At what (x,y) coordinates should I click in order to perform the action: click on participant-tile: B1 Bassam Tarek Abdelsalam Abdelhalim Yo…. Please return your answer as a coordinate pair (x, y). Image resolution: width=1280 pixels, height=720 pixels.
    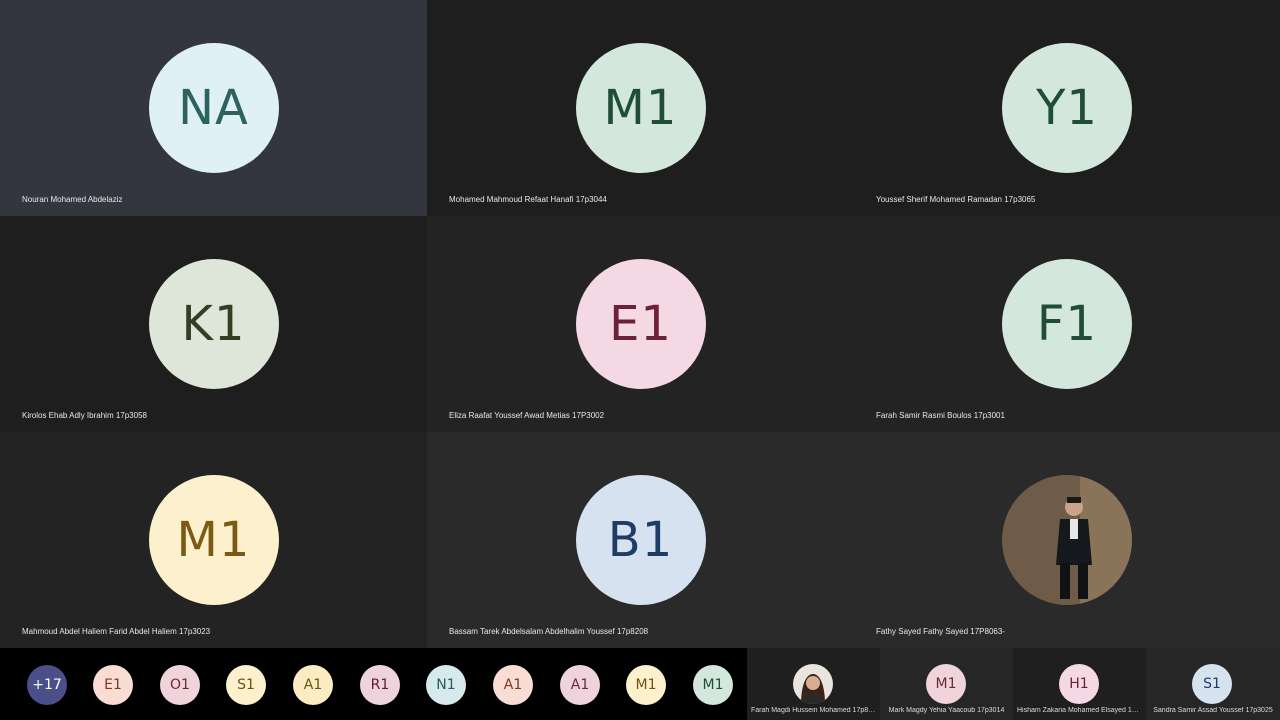
    Looking at the image, I should click on (640, 540).